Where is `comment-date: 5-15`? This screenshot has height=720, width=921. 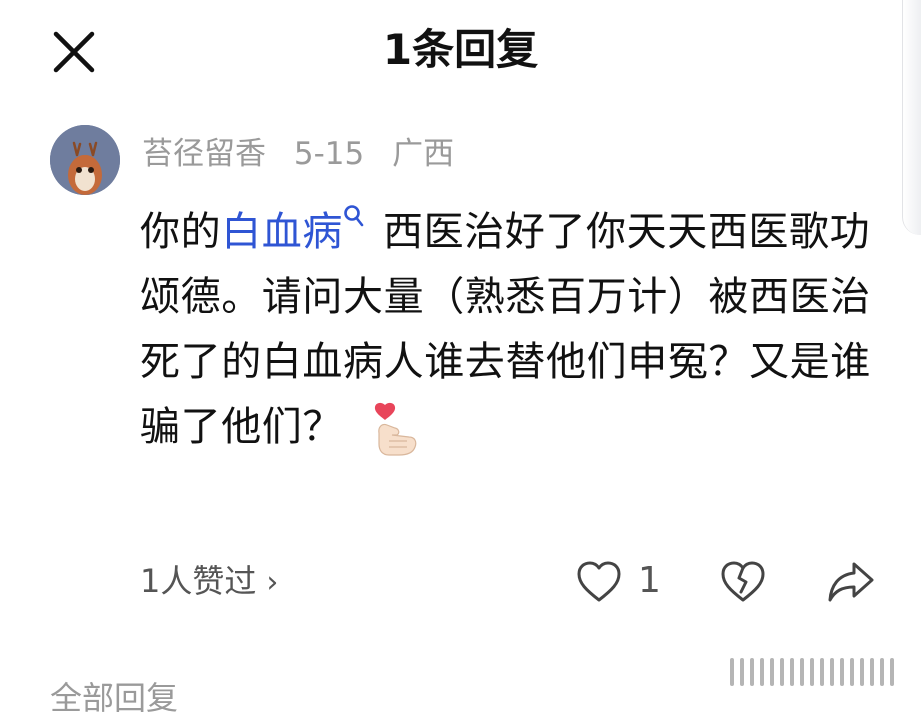
comment-date: 5-15 is located at coordinates (329, 154).